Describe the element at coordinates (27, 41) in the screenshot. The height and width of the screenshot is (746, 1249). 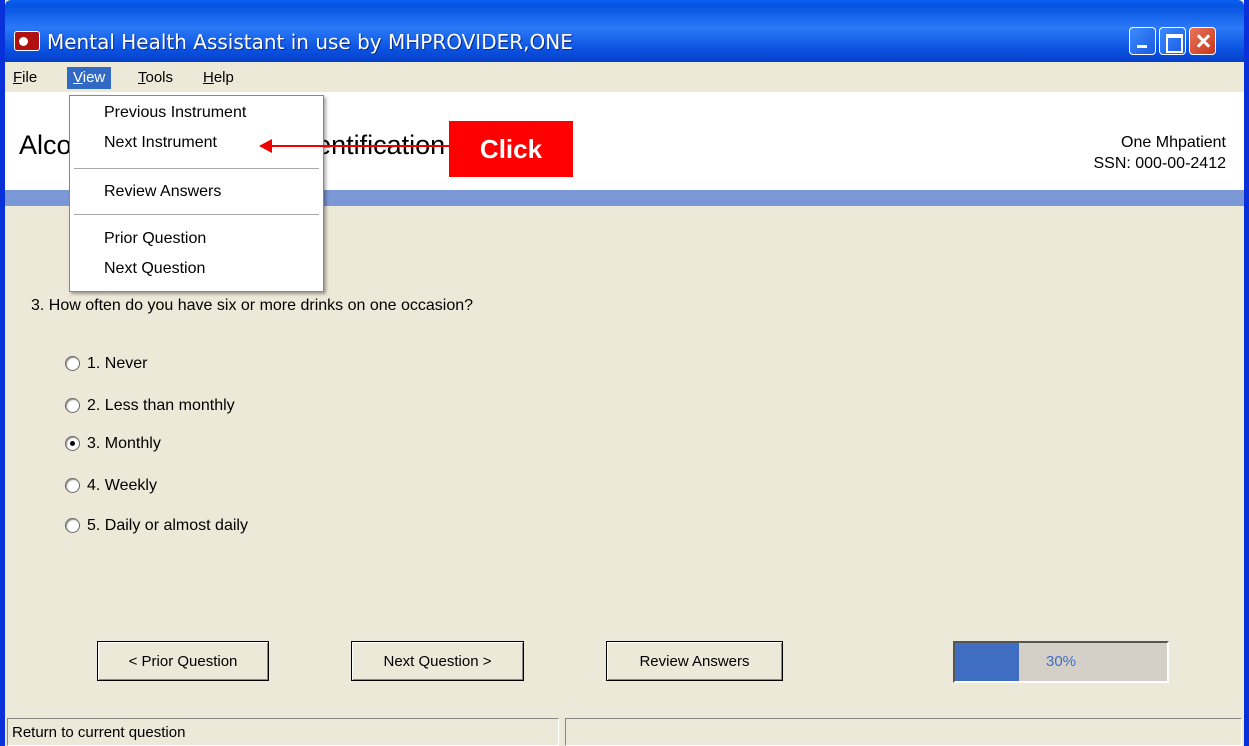
I see `app-icon` at that location.